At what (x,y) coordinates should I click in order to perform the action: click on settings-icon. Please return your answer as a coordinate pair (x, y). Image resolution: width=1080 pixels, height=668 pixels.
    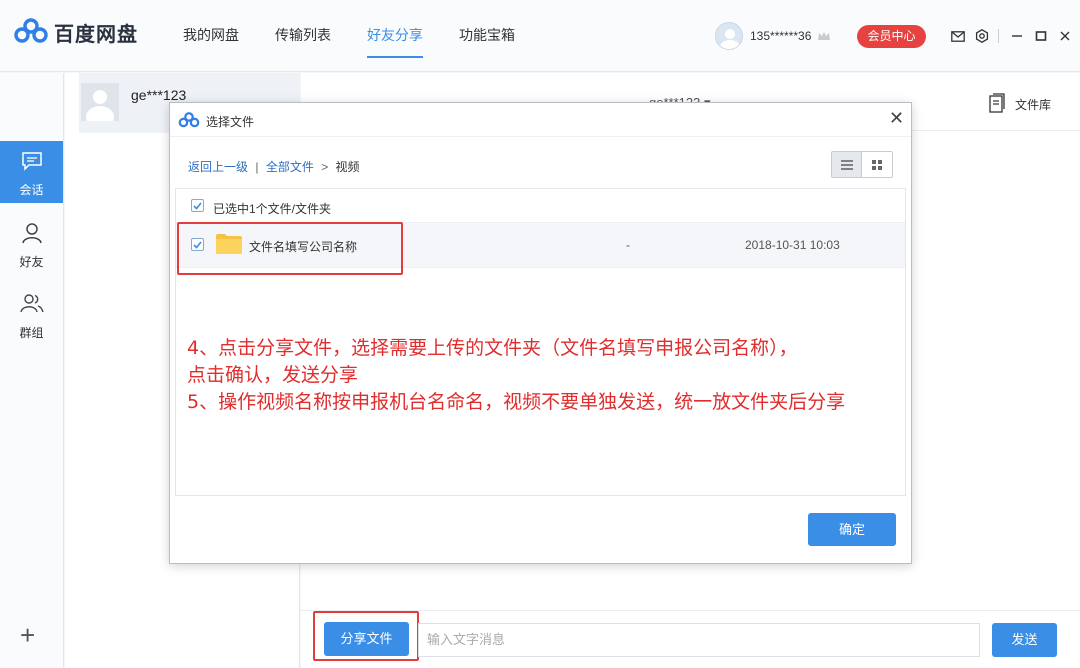
    Looking at the image, I should click on (982, 36).